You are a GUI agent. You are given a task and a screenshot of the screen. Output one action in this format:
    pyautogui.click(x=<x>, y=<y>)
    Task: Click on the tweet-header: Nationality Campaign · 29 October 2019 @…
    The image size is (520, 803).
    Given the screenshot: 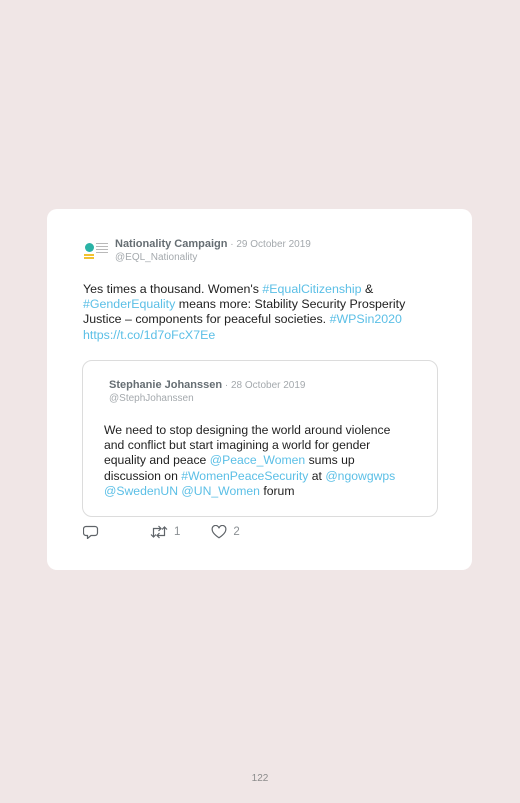 What is the action you would take?
    pyautogui.click(x=197, y=251)
    